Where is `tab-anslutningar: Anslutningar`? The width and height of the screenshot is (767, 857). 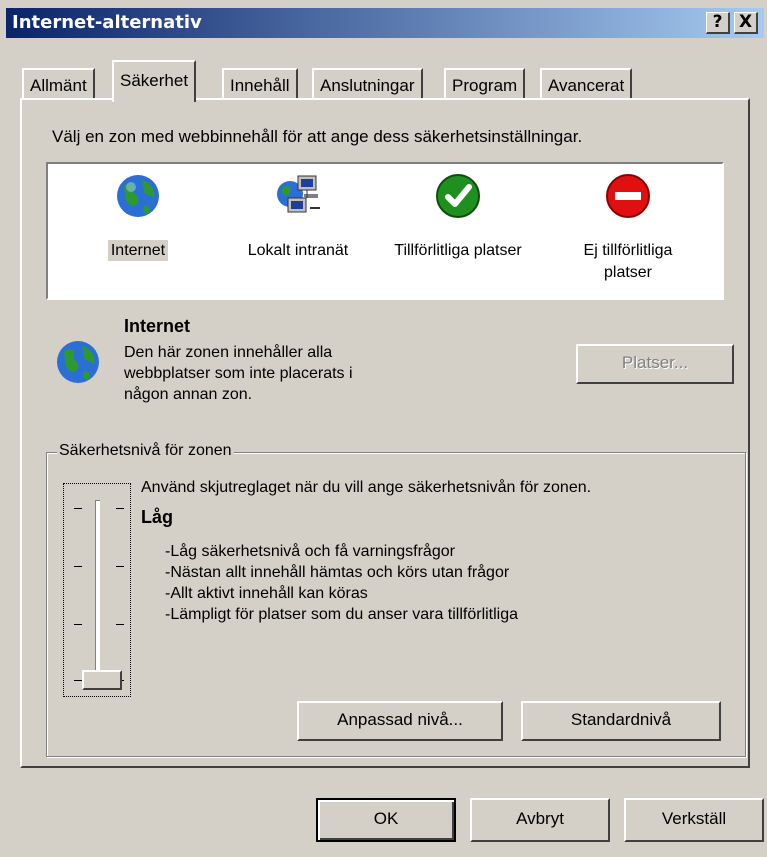 tab-anslutningar: Anslutningar is located at coordinates (367, 83).